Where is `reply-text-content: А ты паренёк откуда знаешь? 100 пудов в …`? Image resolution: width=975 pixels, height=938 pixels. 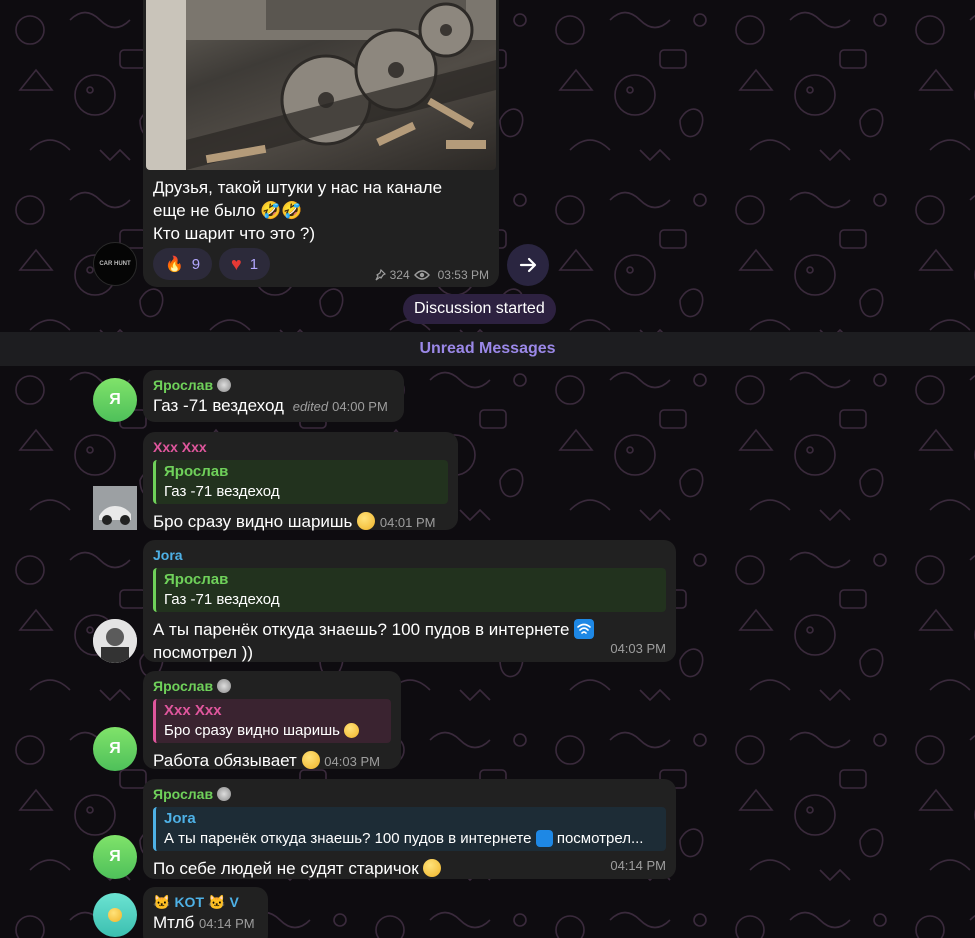 reply-text-content: А ты паренёк откуда знаешь? 100 пудов в … is located at coordinates (348, 838).